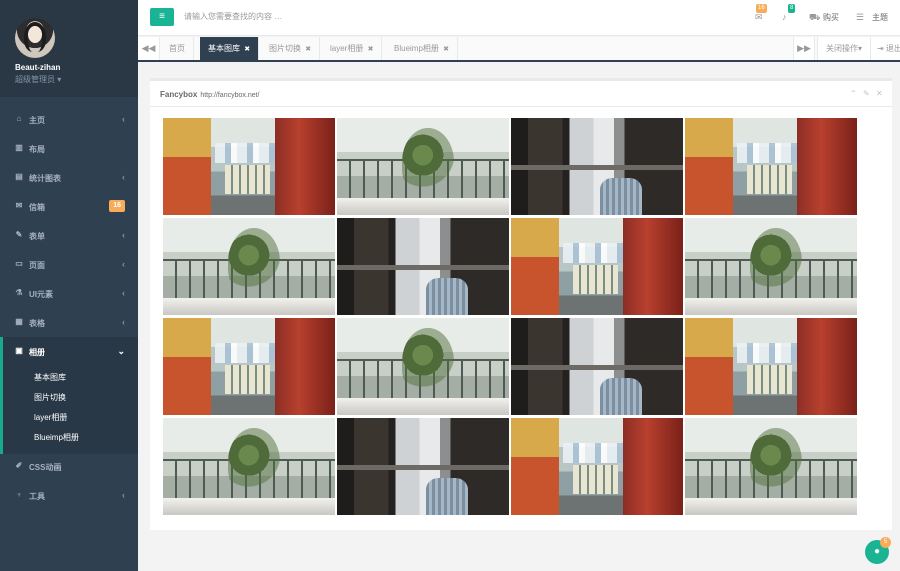 Image resolution: width=900 pixels, height=571 pixels. Describe the element at coordinates (45, 178) in the screenshot. I see `sidebar-item-label: 统计图表` at that location.